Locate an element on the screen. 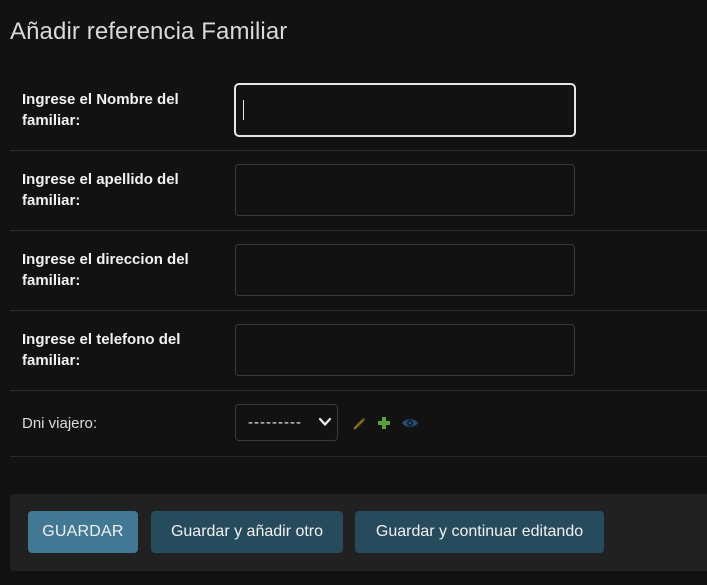 This screenshot has height=585, width=707. chevron-down-icon is located at coordinates (325, 421).